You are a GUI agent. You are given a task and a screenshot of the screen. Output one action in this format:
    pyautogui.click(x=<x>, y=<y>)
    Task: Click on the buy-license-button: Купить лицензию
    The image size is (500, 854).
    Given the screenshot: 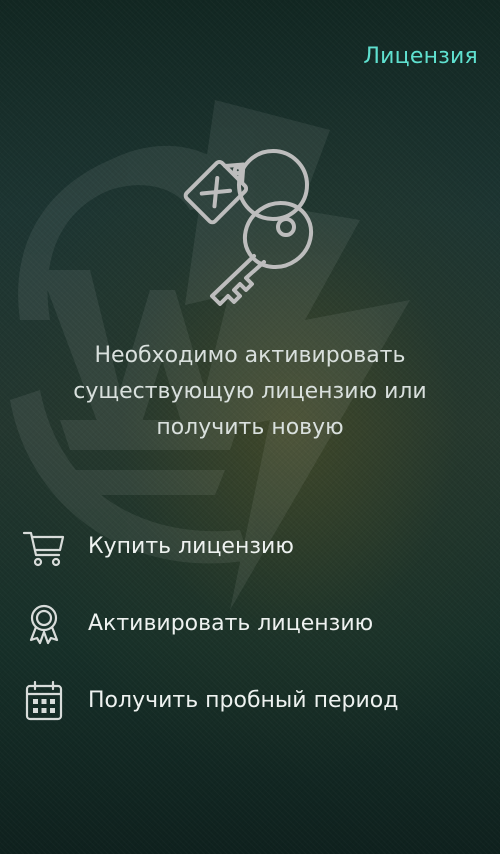 What is the action you would take?
    pyautogui.click(x=250, y=546)
    